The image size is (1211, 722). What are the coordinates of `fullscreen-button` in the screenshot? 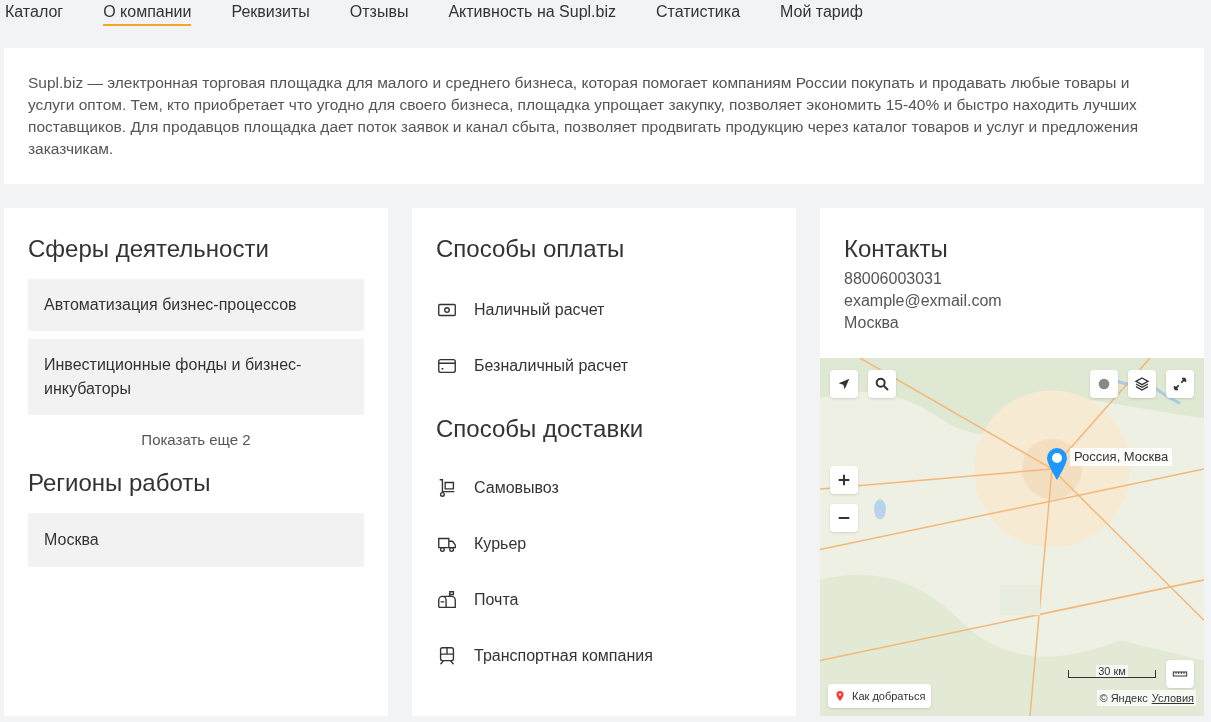 It's located at (1180, 384).